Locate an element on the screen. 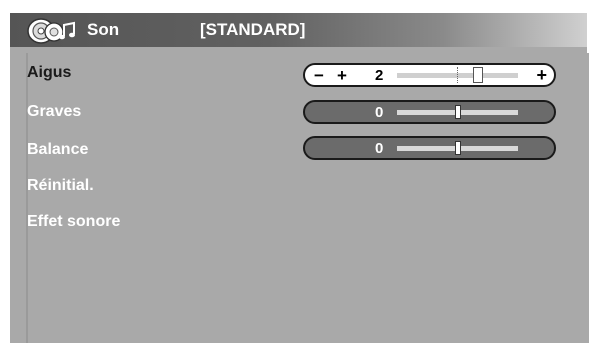 The height and width of the screenshot is (347, 598). graves-slider: 0 is located at coordinates (429, 112).